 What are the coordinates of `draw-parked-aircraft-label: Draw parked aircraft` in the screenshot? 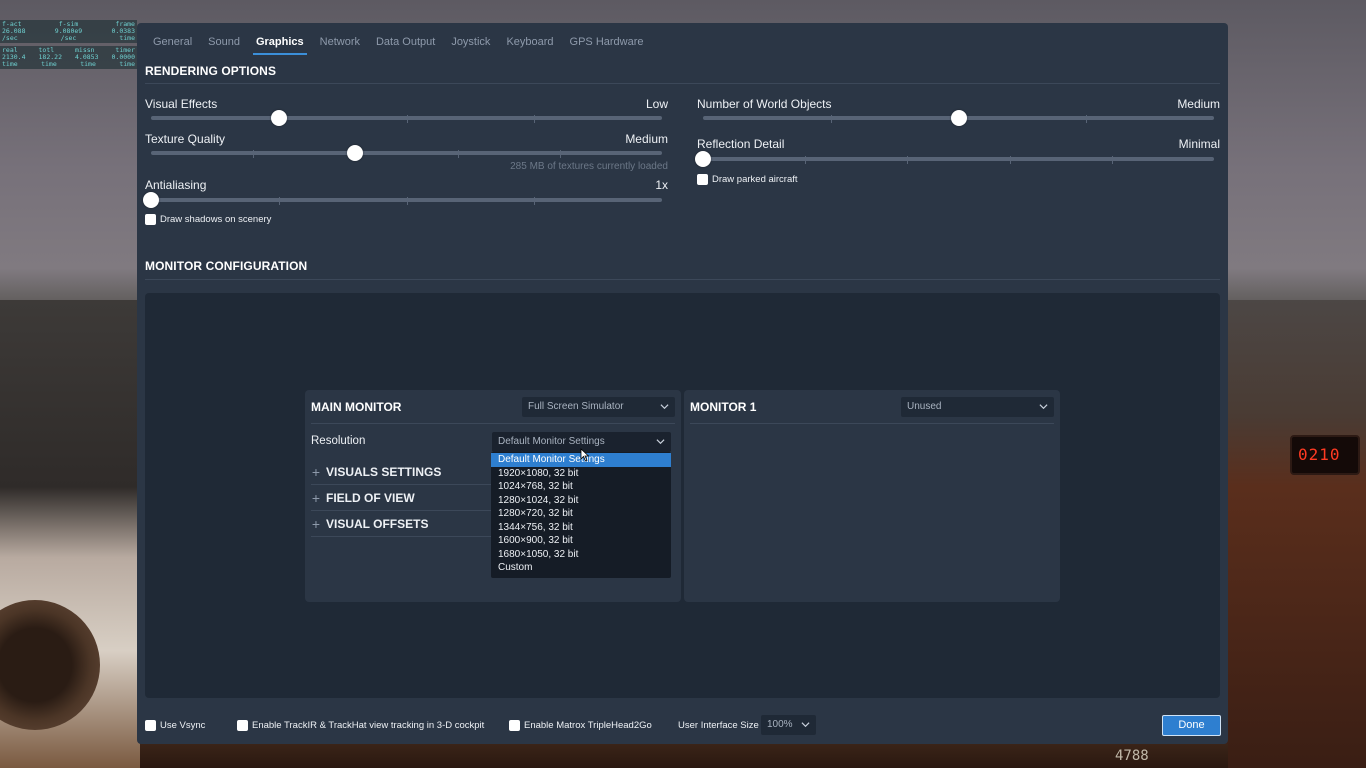 It's located at (755, 179).